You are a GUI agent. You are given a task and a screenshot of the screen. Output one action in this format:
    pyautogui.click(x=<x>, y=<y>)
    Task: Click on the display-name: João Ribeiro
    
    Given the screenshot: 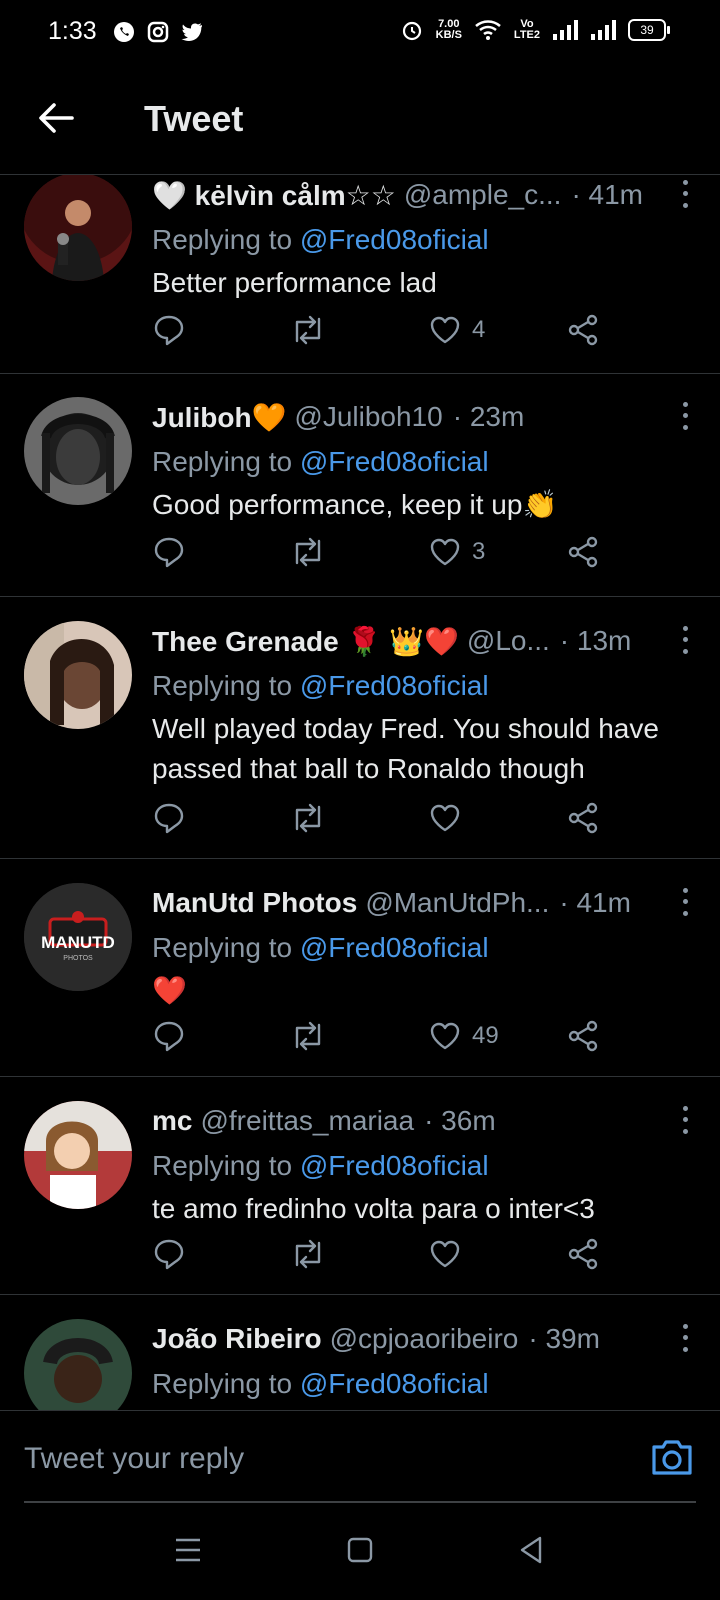 What is the action you would take?
    pyautogui.click(x=237, y=1339)
    